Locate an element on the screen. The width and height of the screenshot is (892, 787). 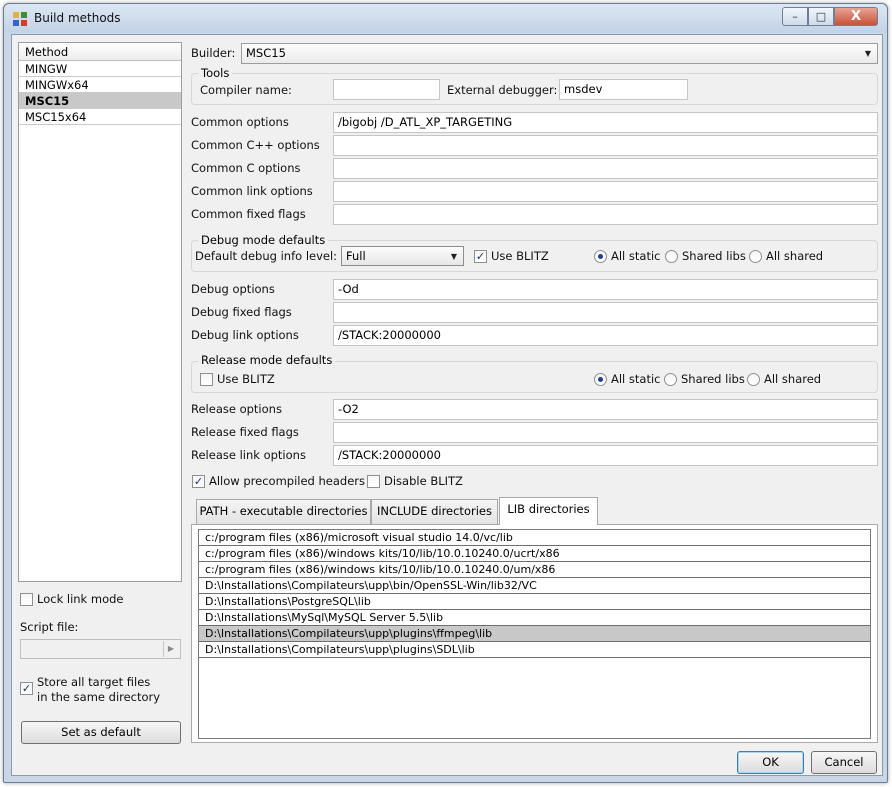
debug-all-shared-radio is located at coordinates (755, 256).